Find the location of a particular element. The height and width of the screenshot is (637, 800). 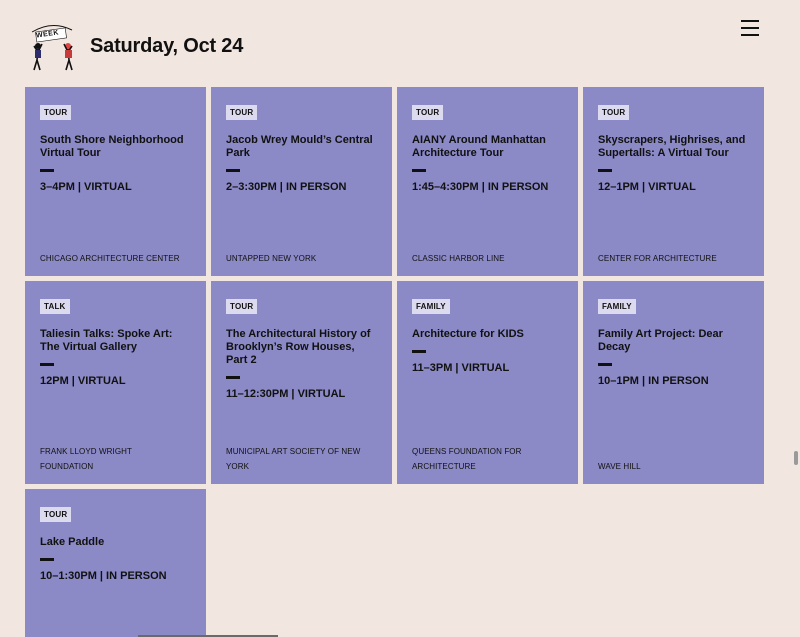

event-organizer: FRANK LLOYD WRIGHT FOUNDATION is located at coordinates (86, 459).